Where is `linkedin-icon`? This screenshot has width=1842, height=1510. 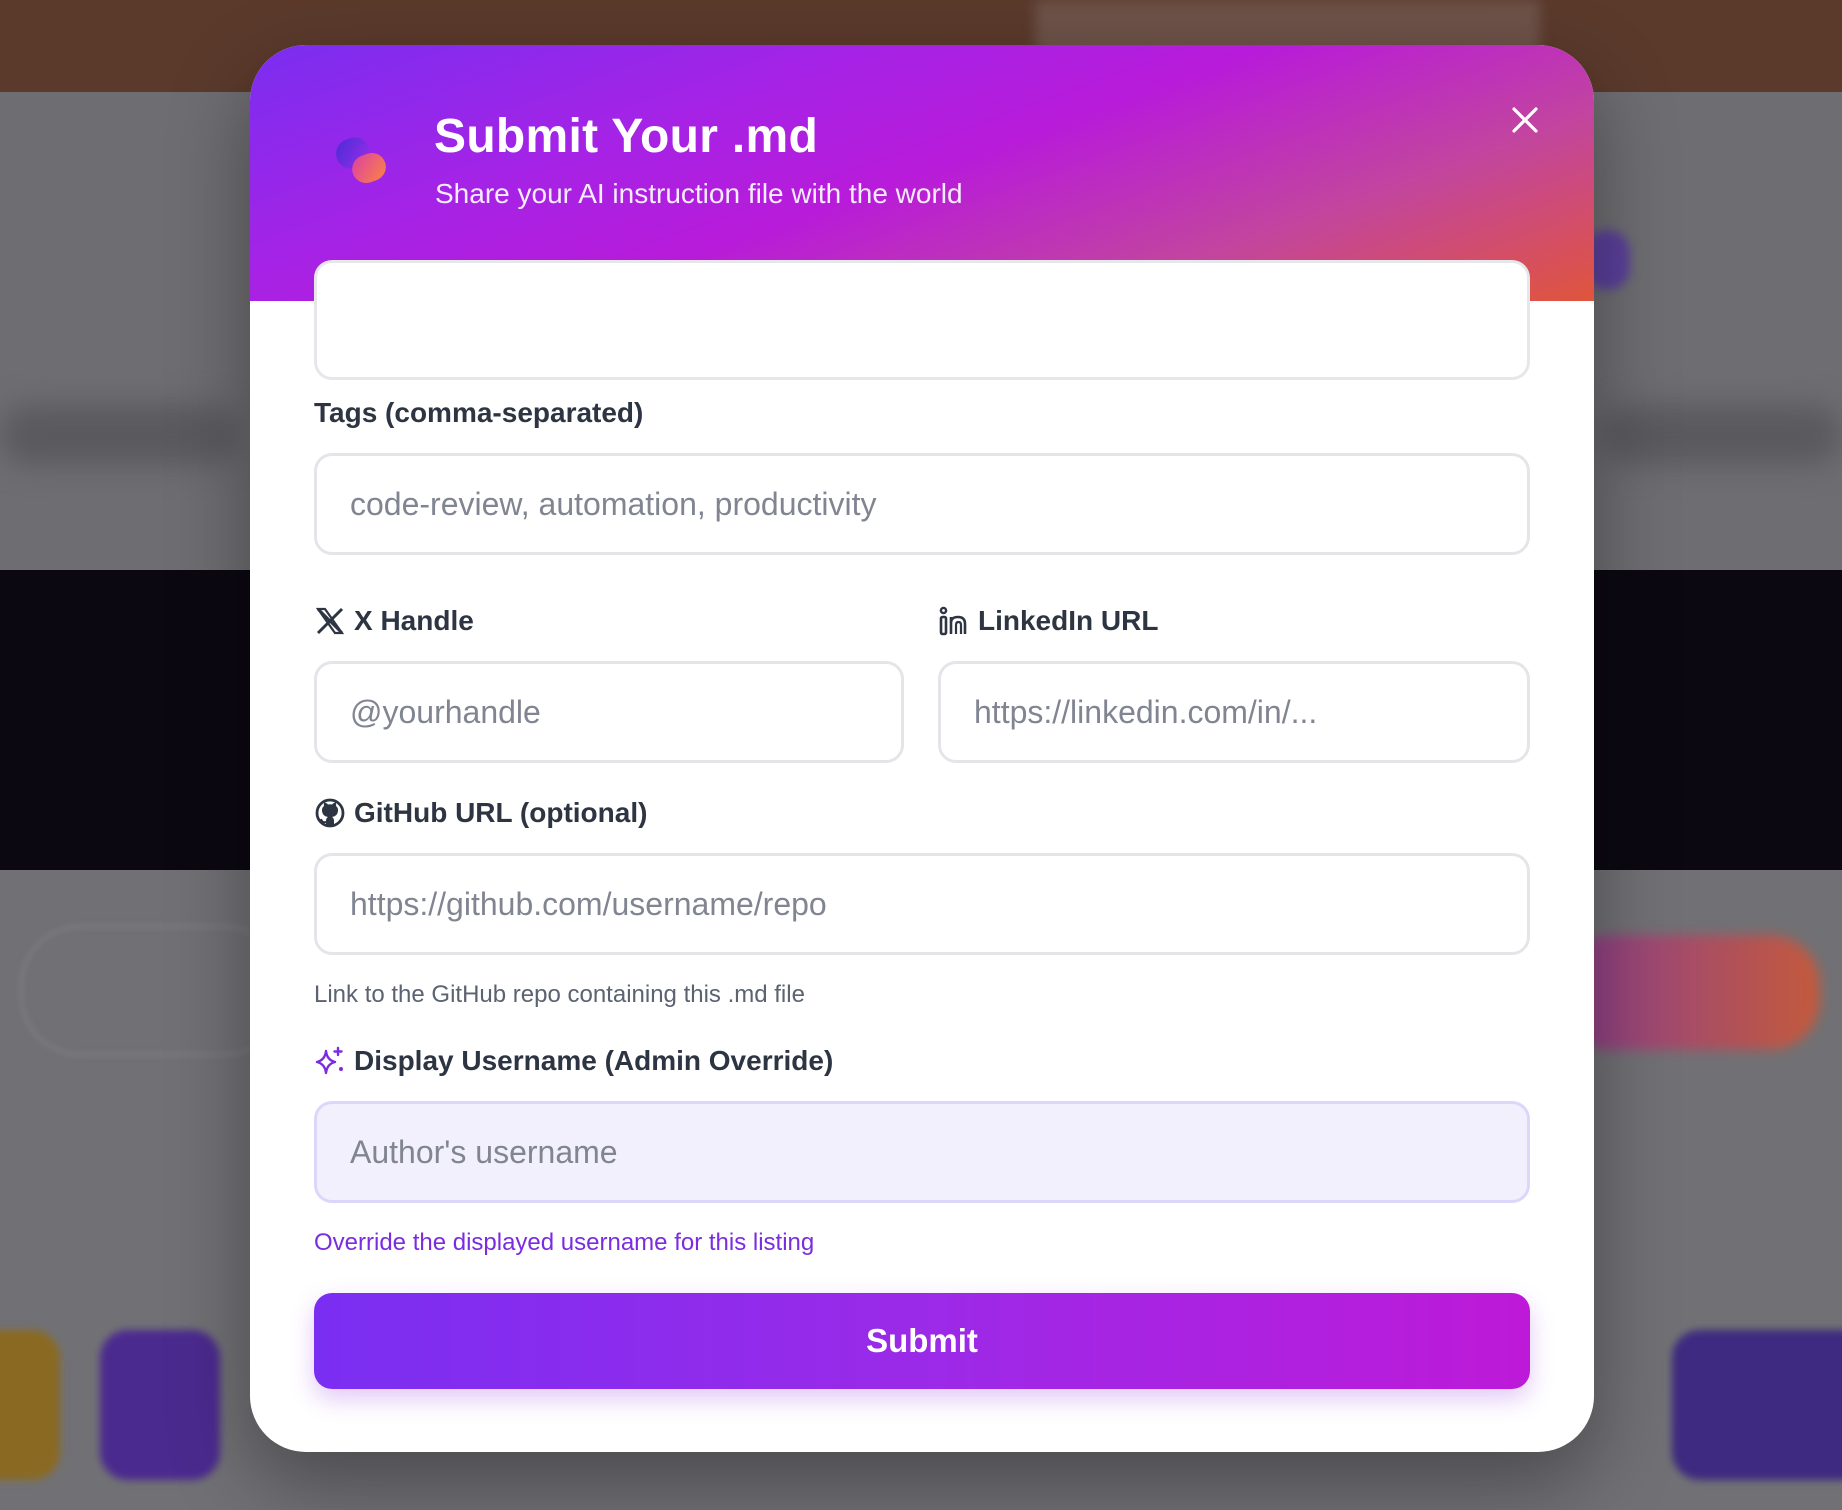 linkedin-icon is located at coordinates (954, 621).